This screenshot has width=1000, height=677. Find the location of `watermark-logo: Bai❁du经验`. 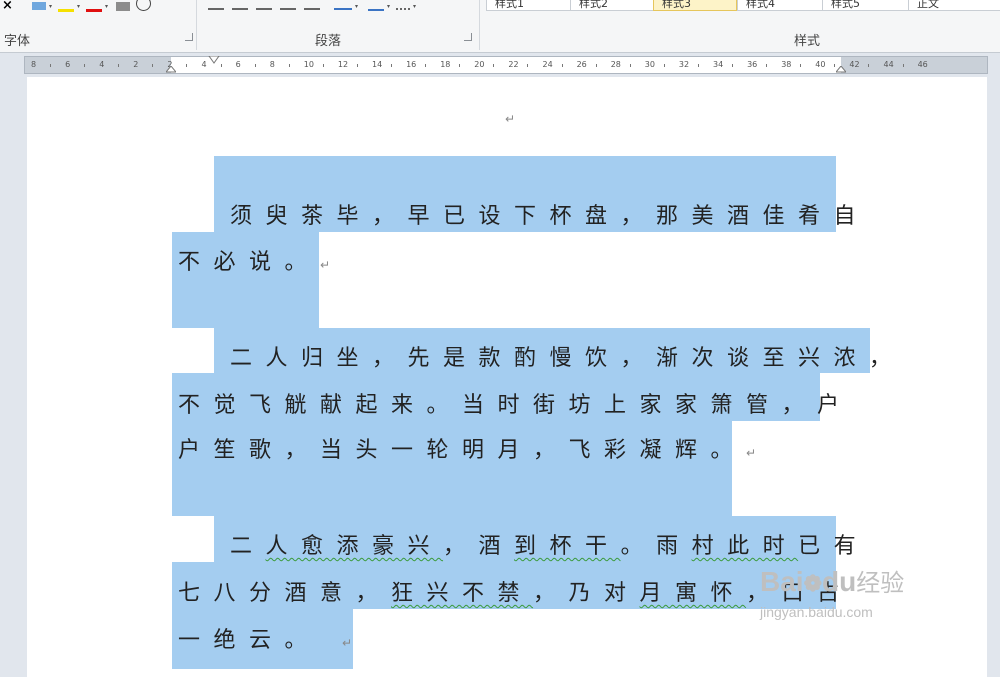

watermark-logo: Bai❁du经验 is located at coordinates (832, 580).